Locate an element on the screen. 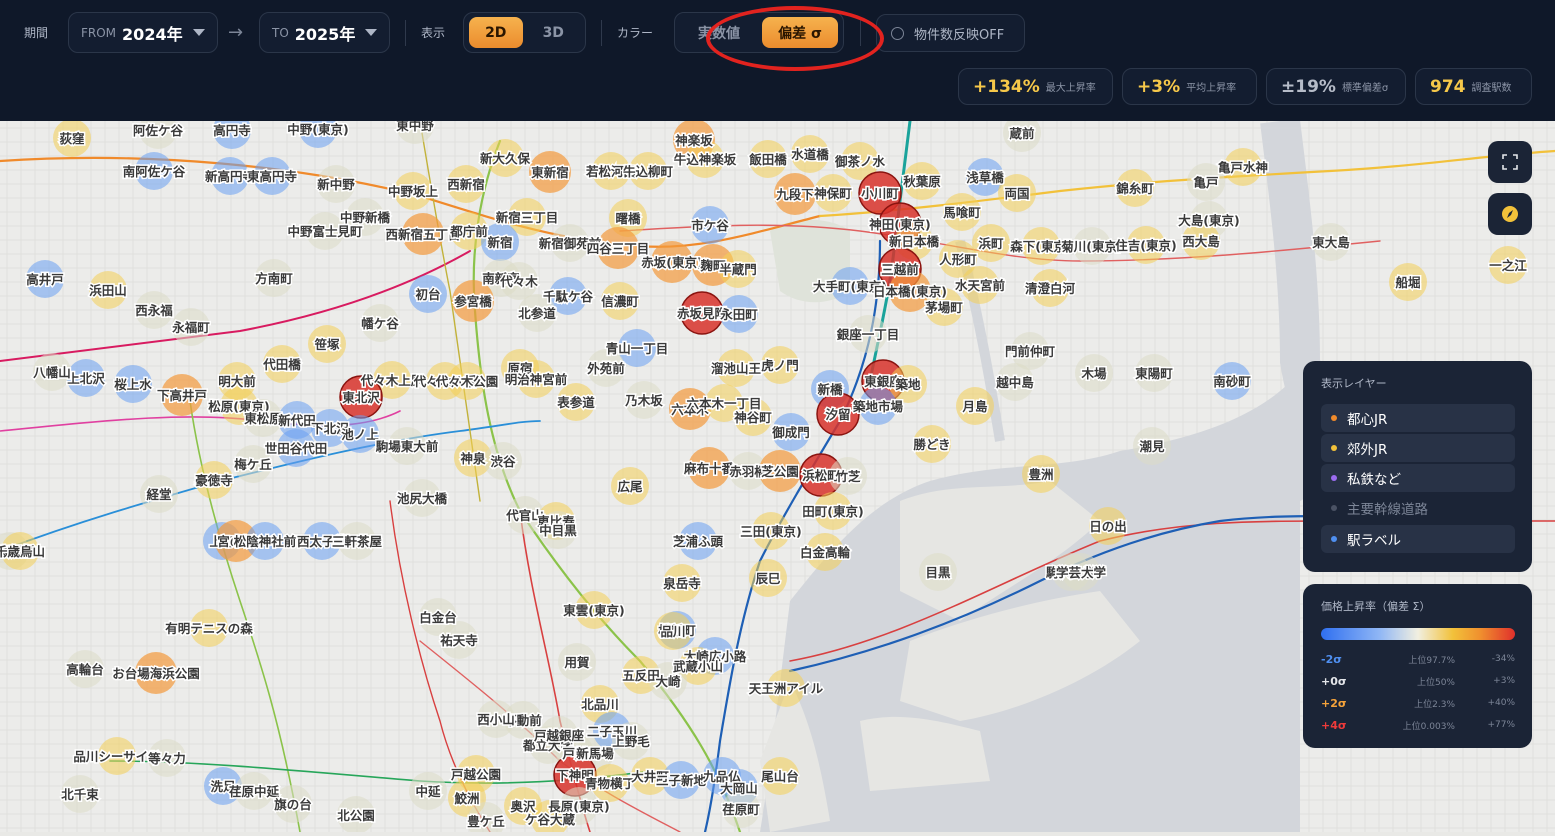 Image resolution: width=1555 pixels, height=836 pixels. station-label: 参宮橋 is located at coordinates (473, 301).